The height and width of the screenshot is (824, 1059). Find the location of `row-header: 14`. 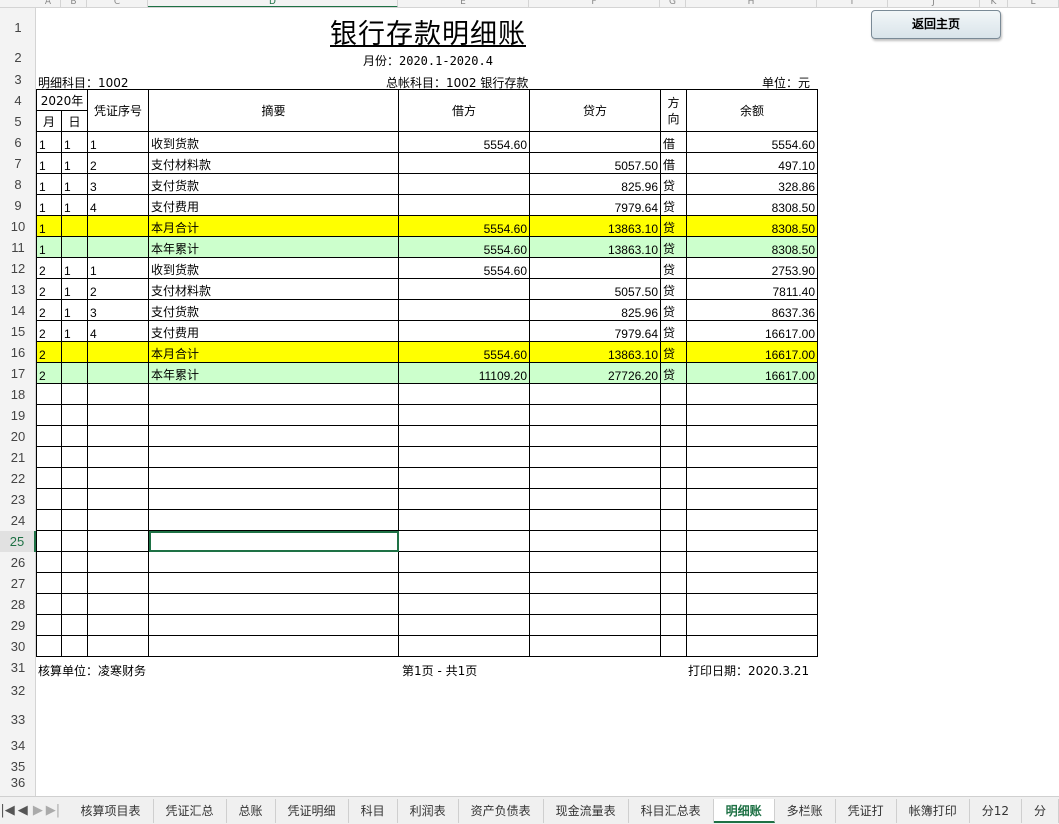

row-header: 14 is located at coordinates (18, 310).